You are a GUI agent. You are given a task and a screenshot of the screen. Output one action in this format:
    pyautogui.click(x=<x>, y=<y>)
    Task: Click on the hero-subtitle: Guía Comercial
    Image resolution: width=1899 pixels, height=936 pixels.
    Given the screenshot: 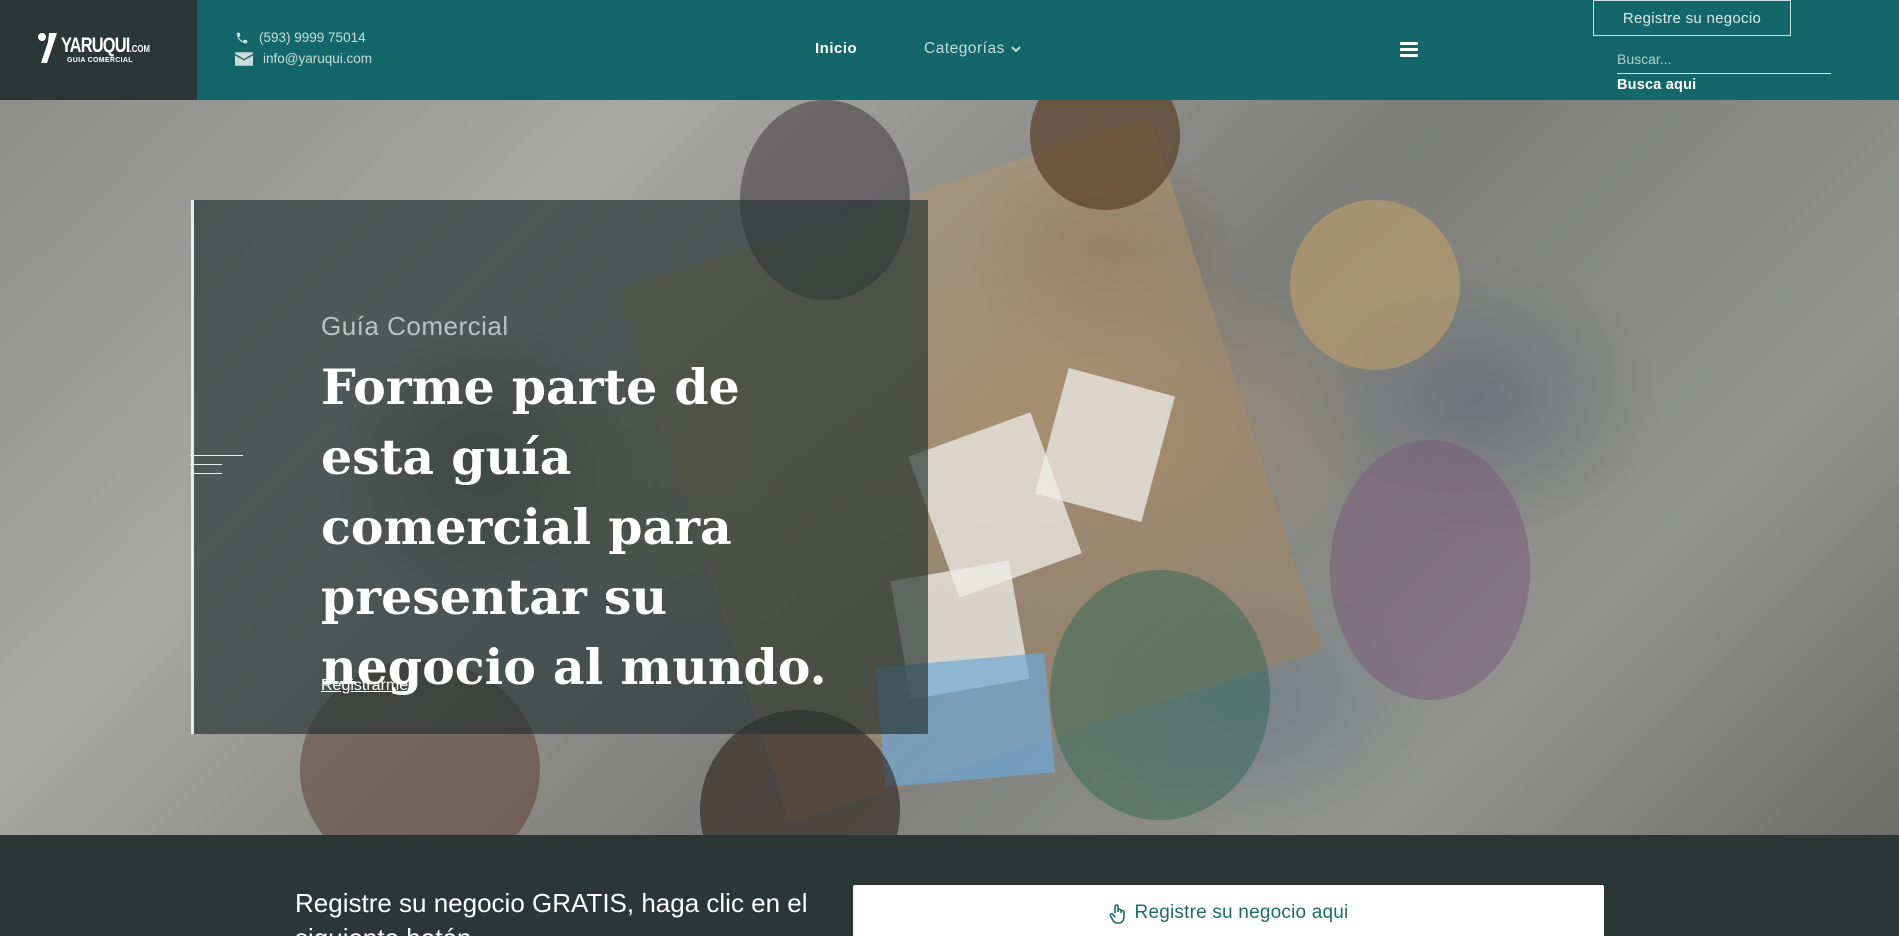 What is the action you would take?
    pyautogui.click(x=415, y=326)
    